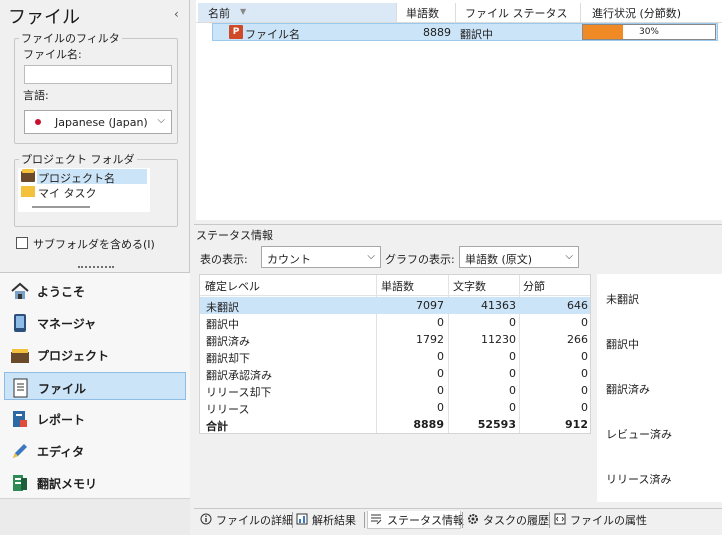 This screenshot has height=535, width=722. Describe the element at coordinates (20, 419) in the screenshot. I see `report-icon` at that location.